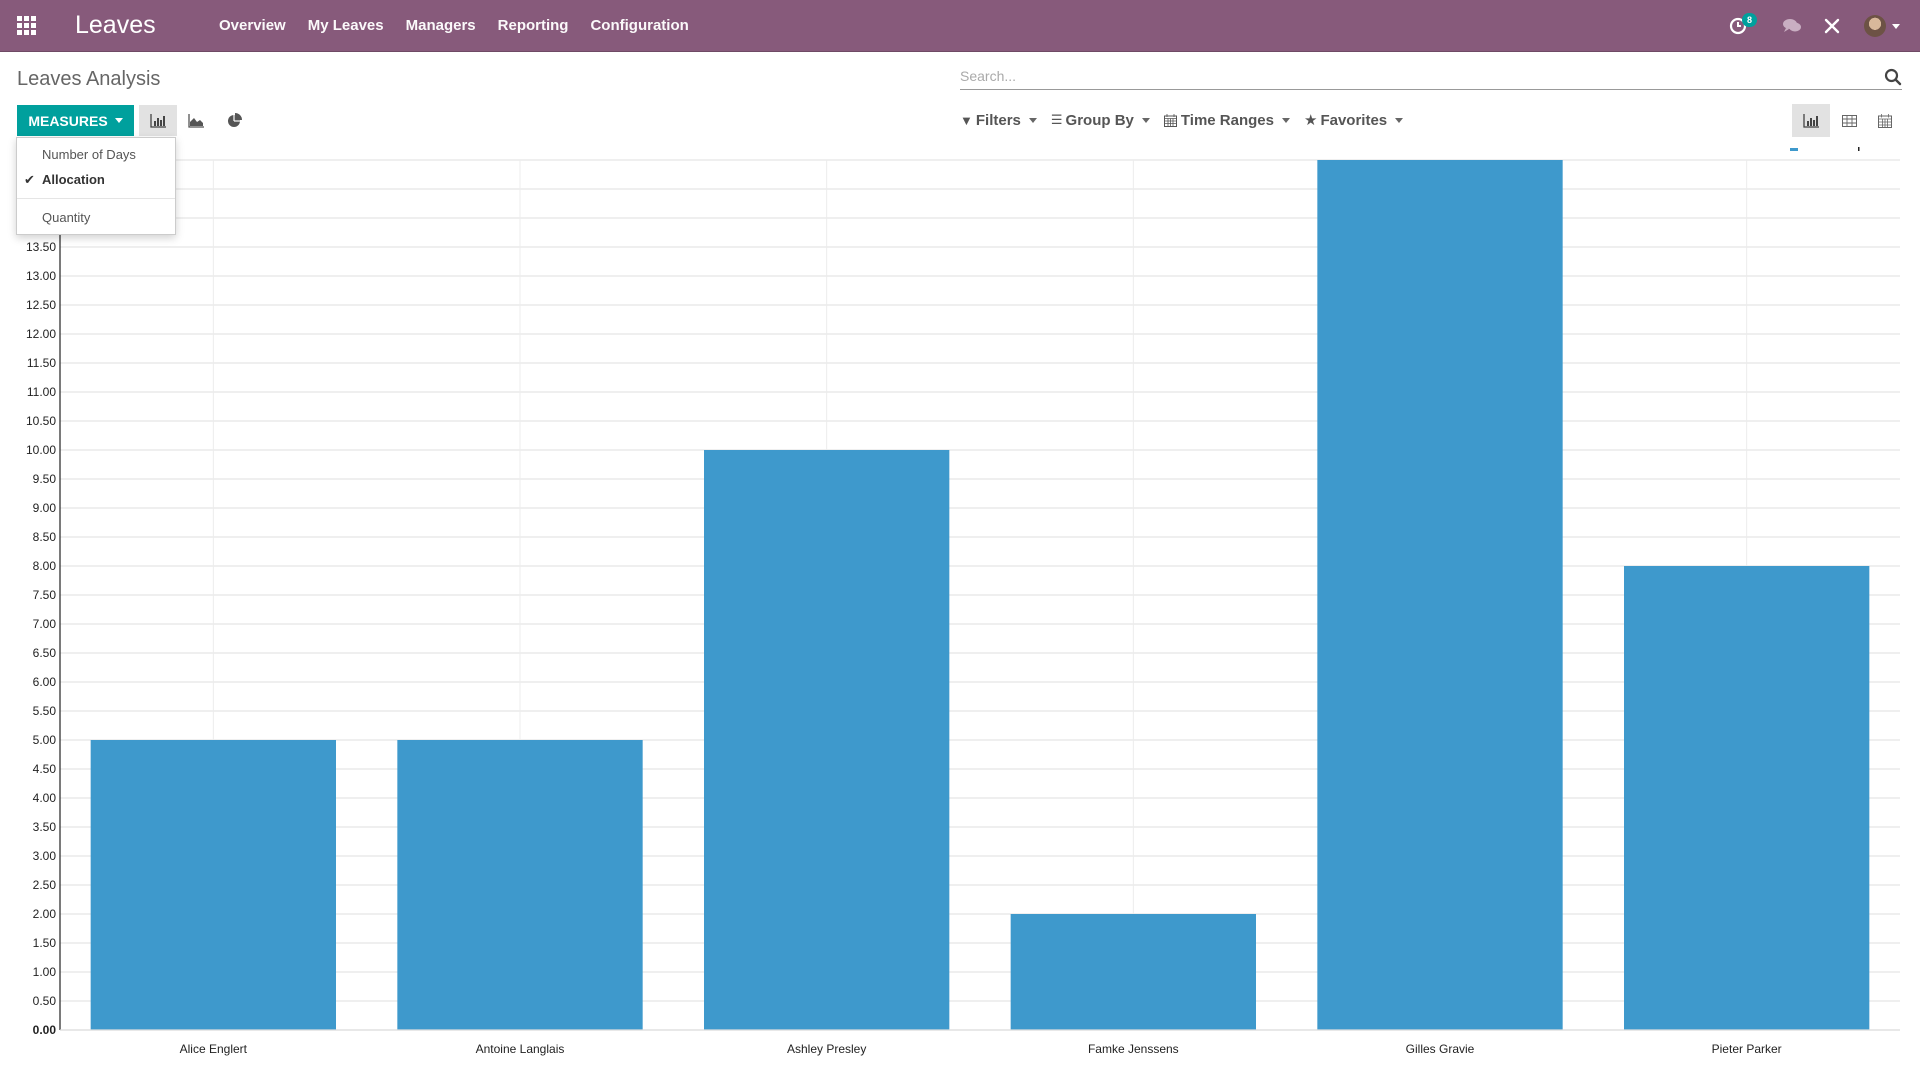 This screenshot has width=1920, height=1080. I want to click on user-menu, so click(1882, 26).